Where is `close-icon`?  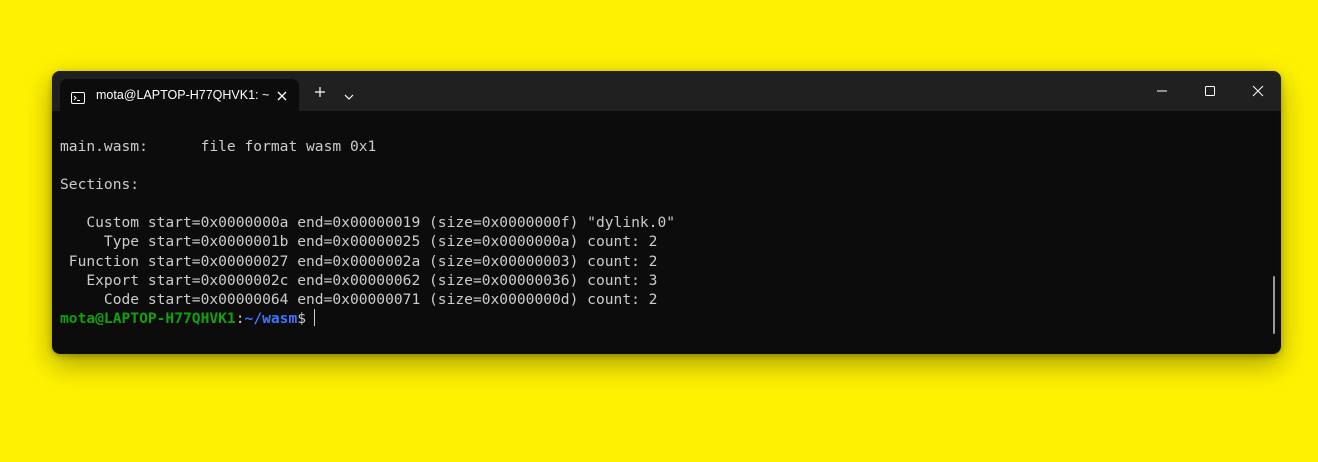 close-icon is located at coordinates (1258, 91).